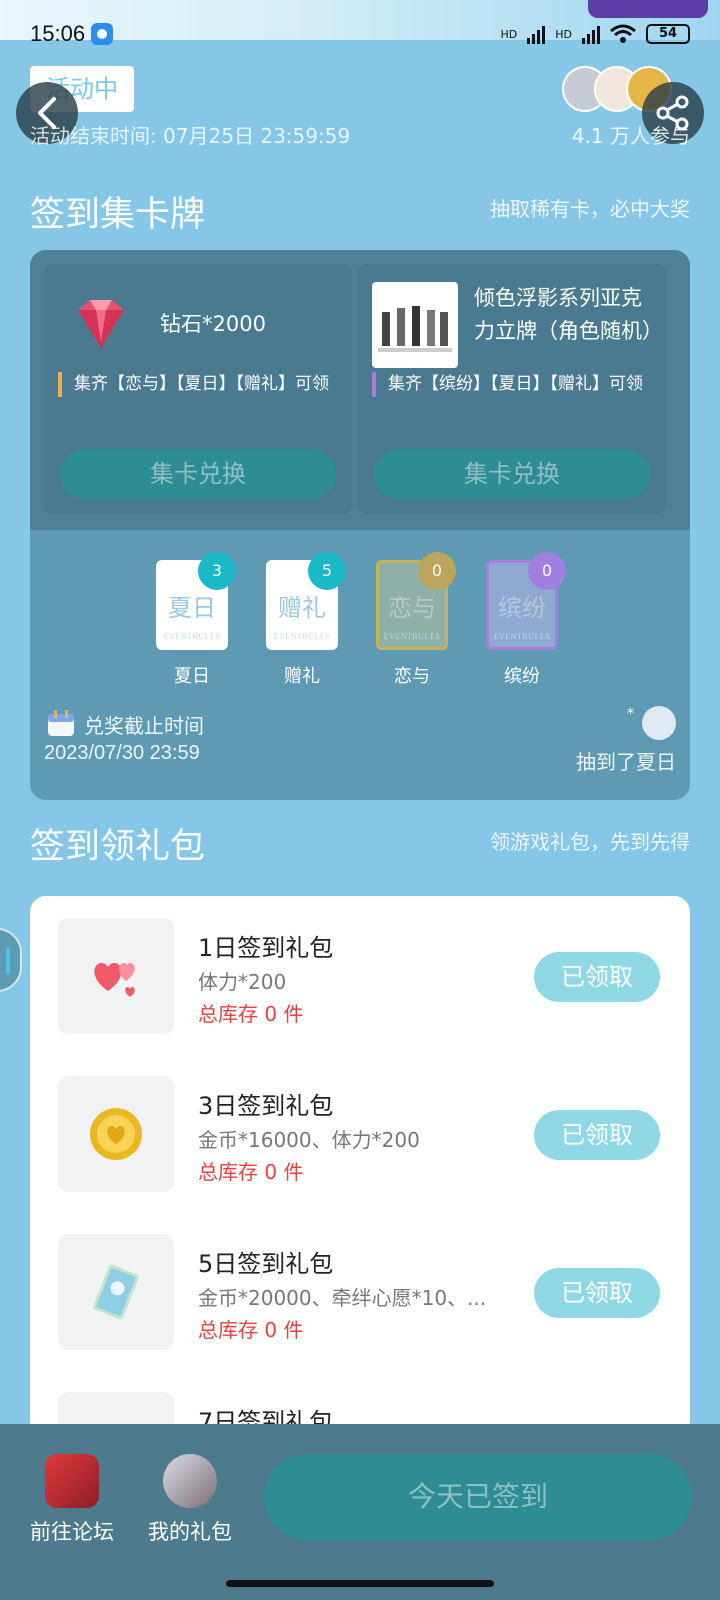  I want to click on network-hd-label: HD, so click(509, 34).